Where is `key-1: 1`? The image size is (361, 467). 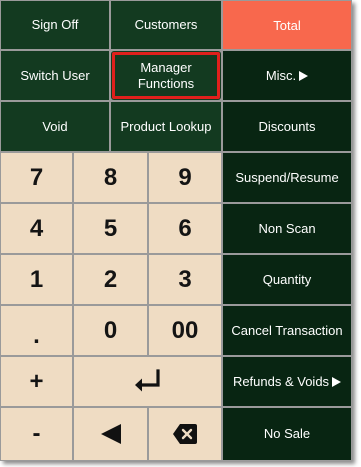
key-1: 1 is located at coordinates (36, 279).